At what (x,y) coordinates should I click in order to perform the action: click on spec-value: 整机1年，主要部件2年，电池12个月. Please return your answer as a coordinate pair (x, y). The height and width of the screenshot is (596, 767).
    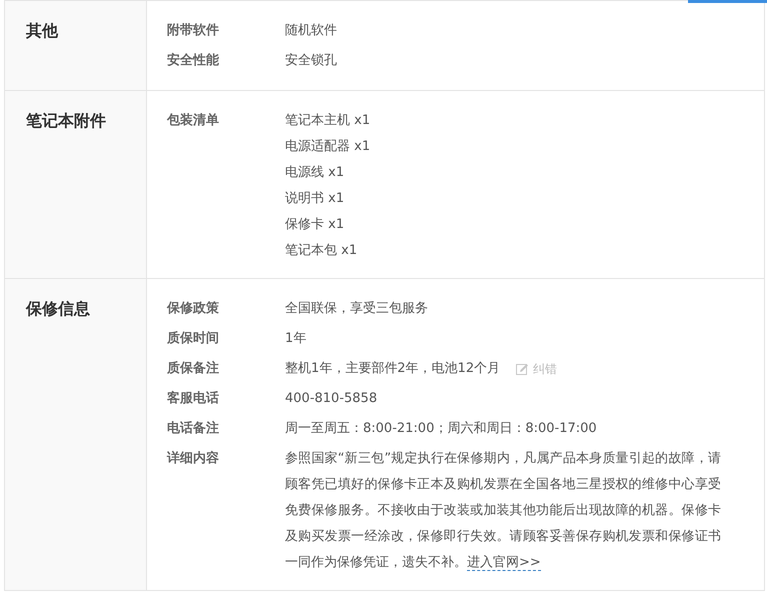
    Looking at the image, I should click on (392, 369).